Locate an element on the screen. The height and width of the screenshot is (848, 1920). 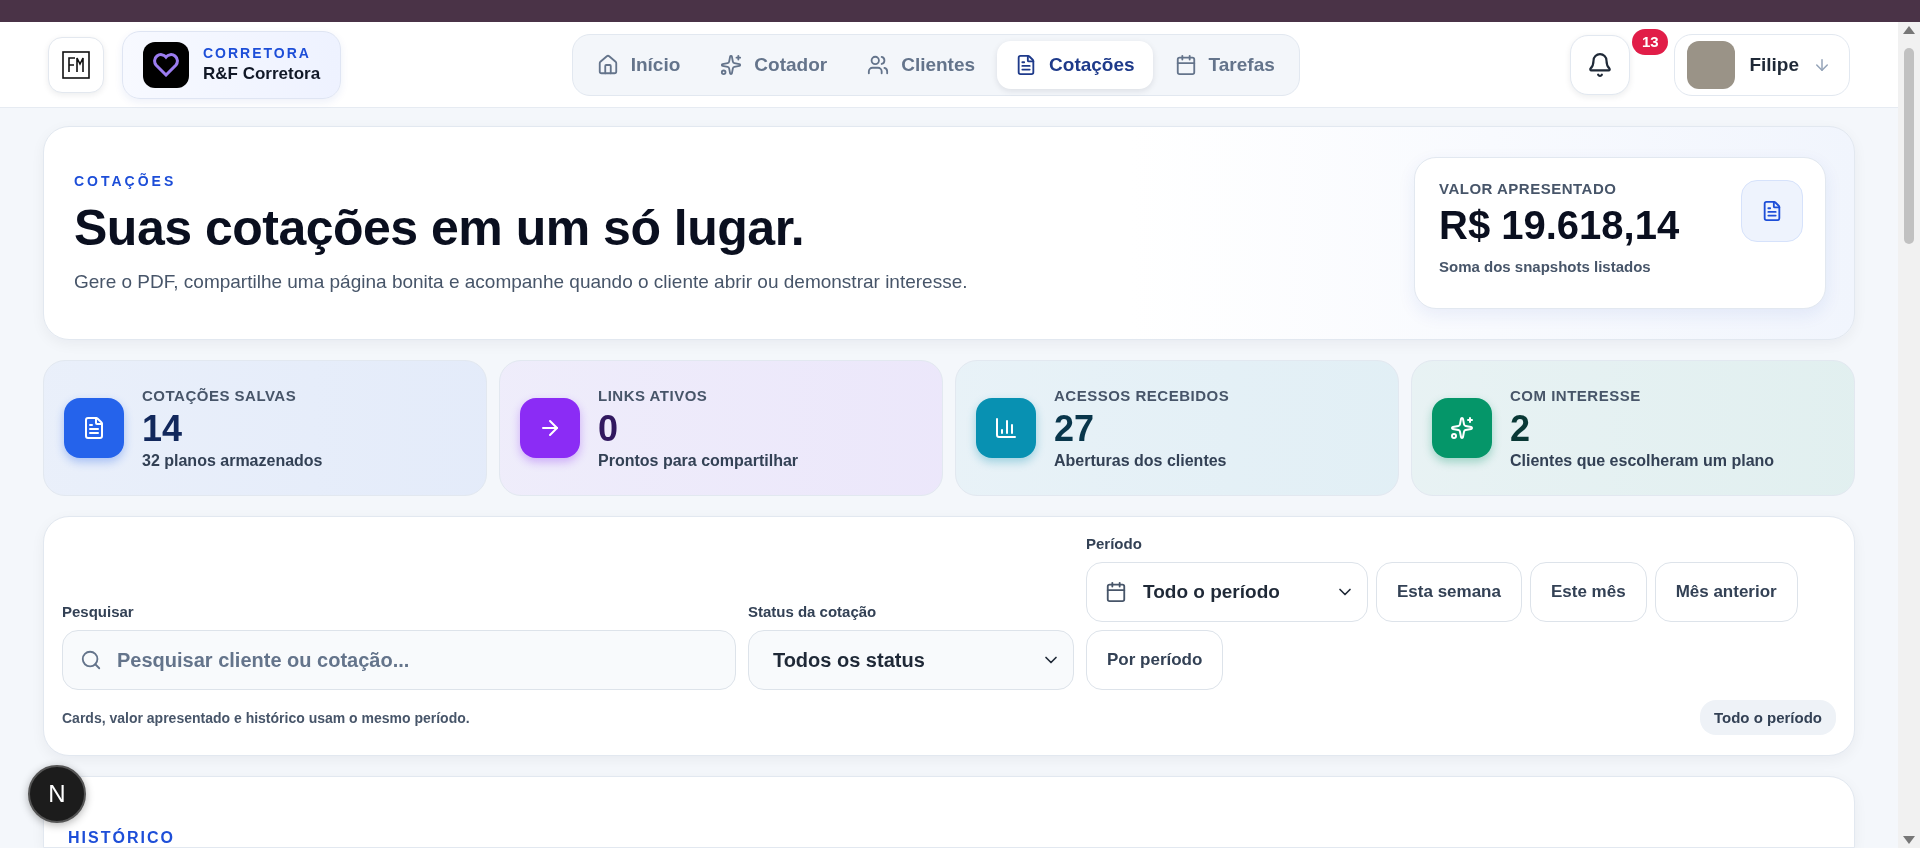
logo-button is located at coordinates (76, 64).